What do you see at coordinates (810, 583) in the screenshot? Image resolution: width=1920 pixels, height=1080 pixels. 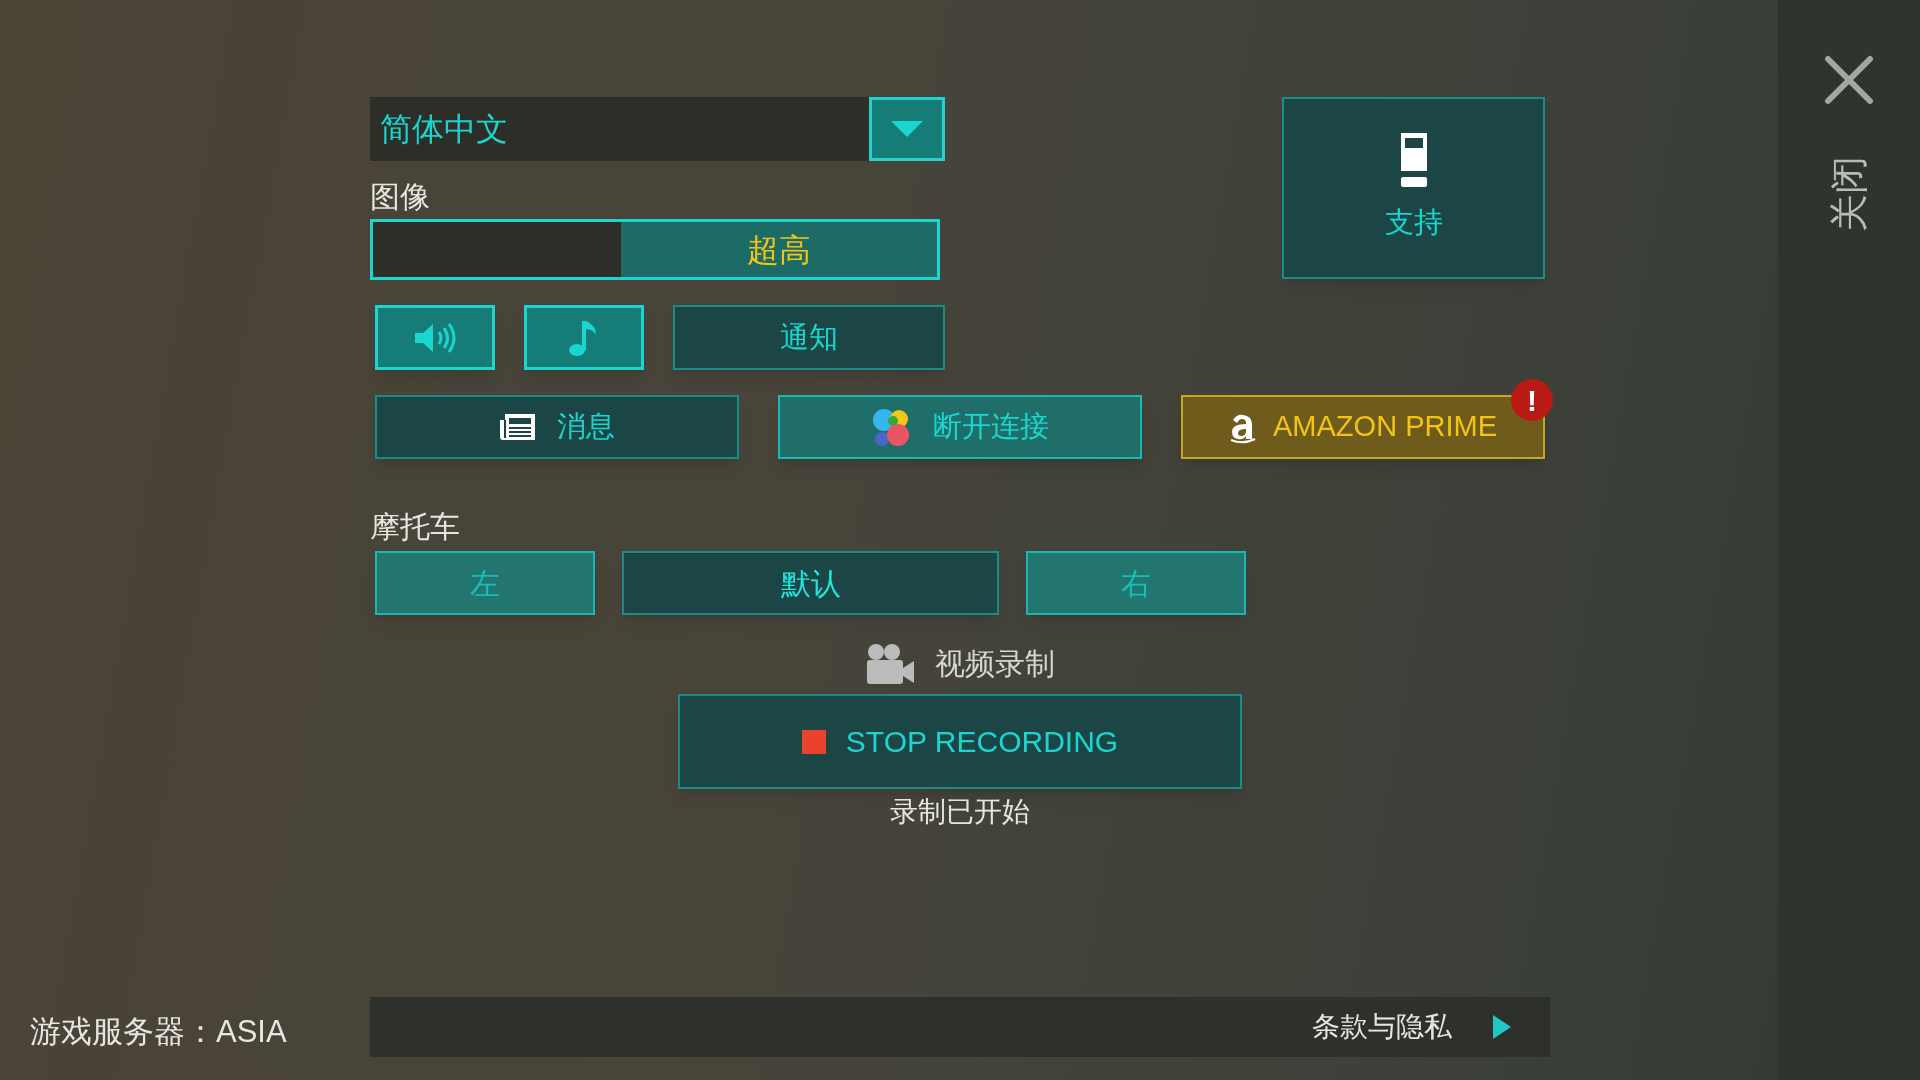 I see `motorcycle-option: 默认` at bounding box center [810, 583].